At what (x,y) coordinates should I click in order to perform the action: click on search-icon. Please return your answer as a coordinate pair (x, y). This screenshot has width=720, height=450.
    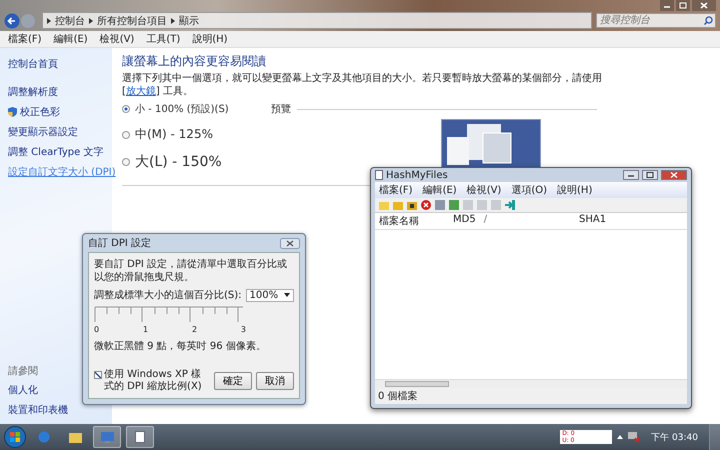
    Looking at the image, I should click on (708, 20).